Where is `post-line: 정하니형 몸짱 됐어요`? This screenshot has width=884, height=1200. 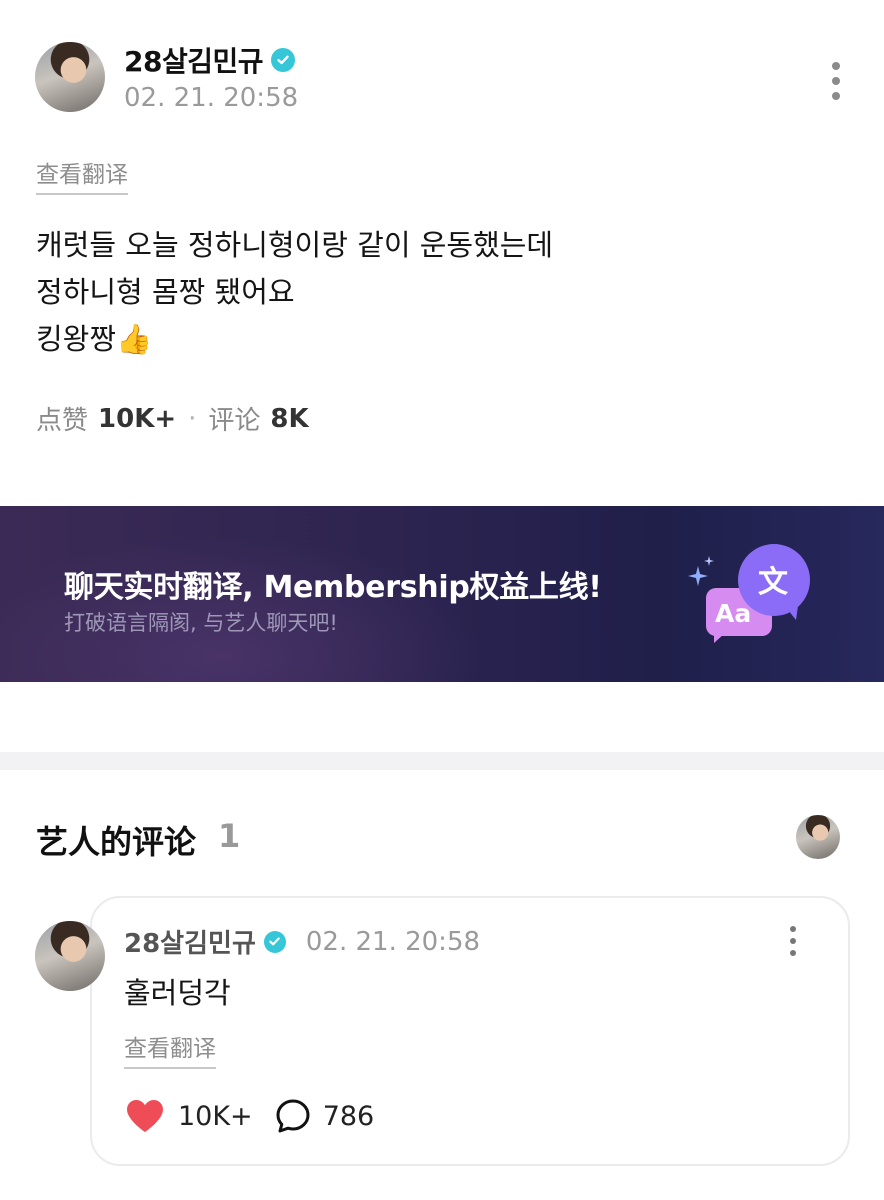 post-line: 정하니형 몸짱 됐어요 is located at coordinates (165, 292).